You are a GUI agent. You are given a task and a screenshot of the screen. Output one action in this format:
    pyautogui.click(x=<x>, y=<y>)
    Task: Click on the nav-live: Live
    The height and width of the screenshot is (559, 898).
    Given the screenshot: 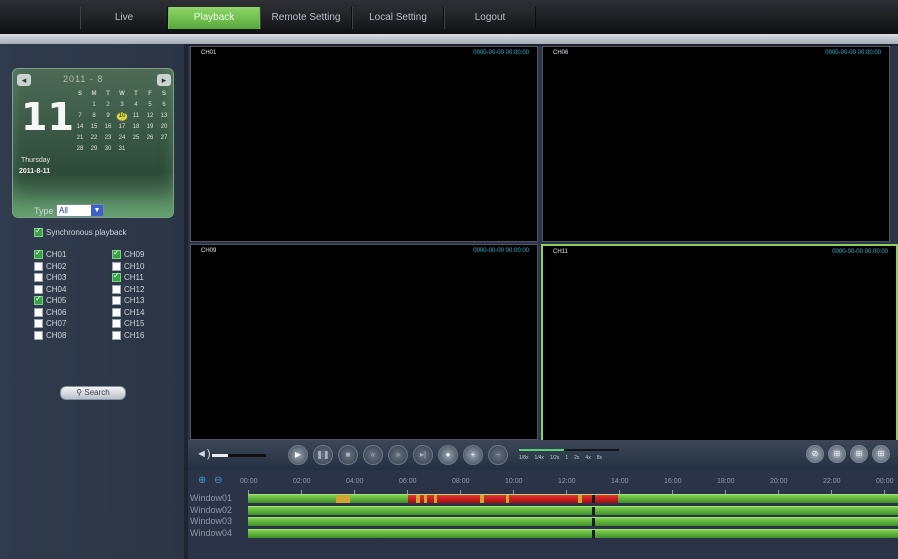 What is the action you would take?
    pyautogui.click(x=124, y=18)
    